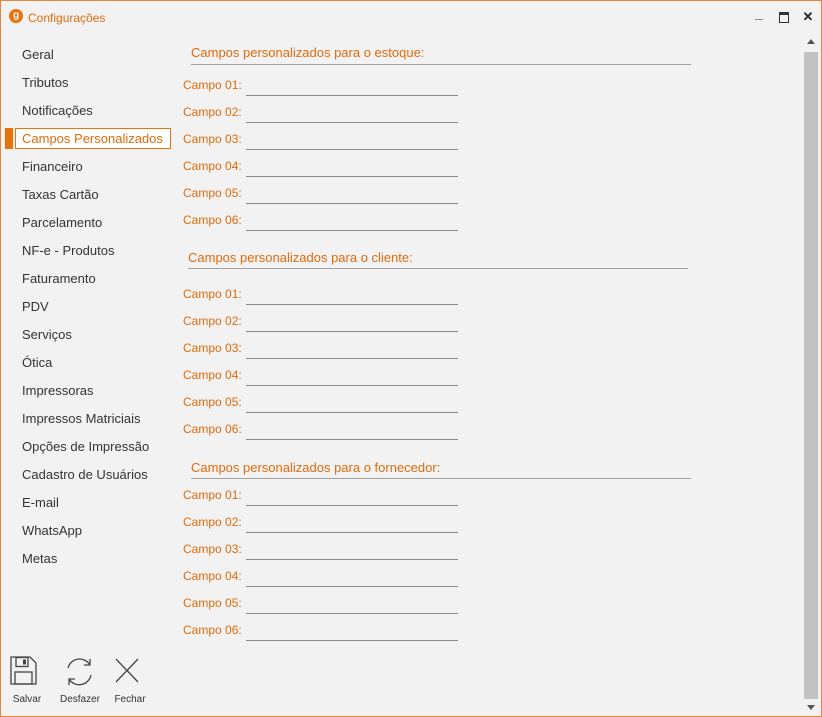  I want to click on estoque-campo-02-input, so click(352, 114).